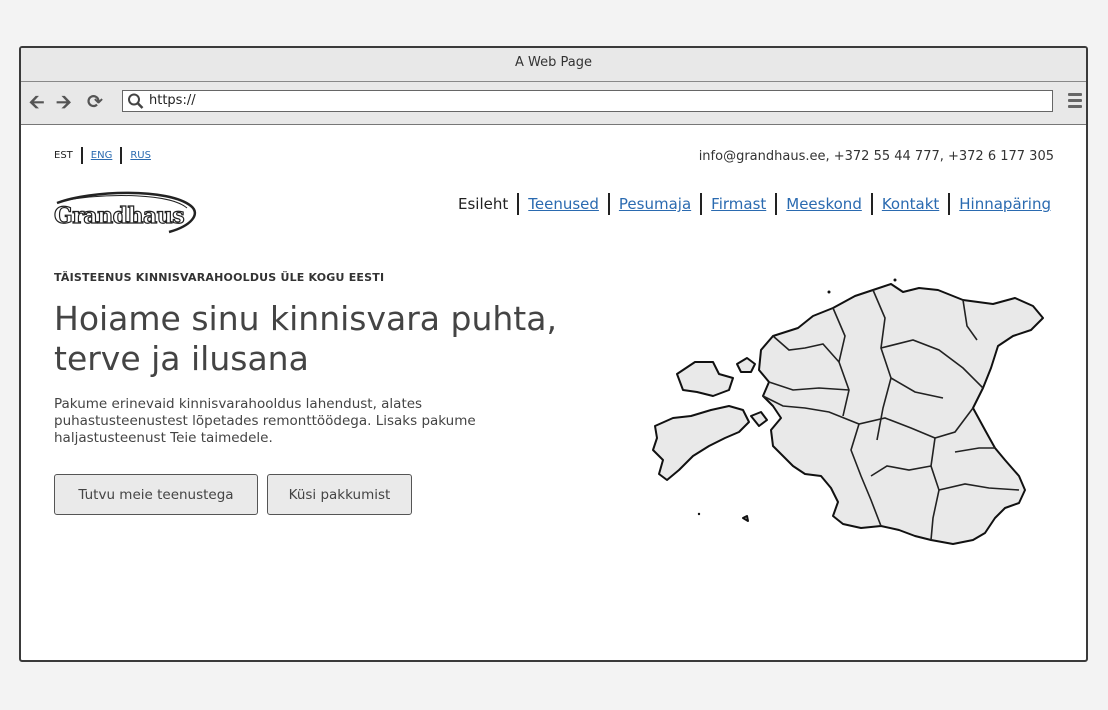 This screenshot has height=710, width=1108. What do you see at coordinates (563, 204) in the screenshot?
I see `nav-item-teenused: Teenused` at bounding box center [563, 204].